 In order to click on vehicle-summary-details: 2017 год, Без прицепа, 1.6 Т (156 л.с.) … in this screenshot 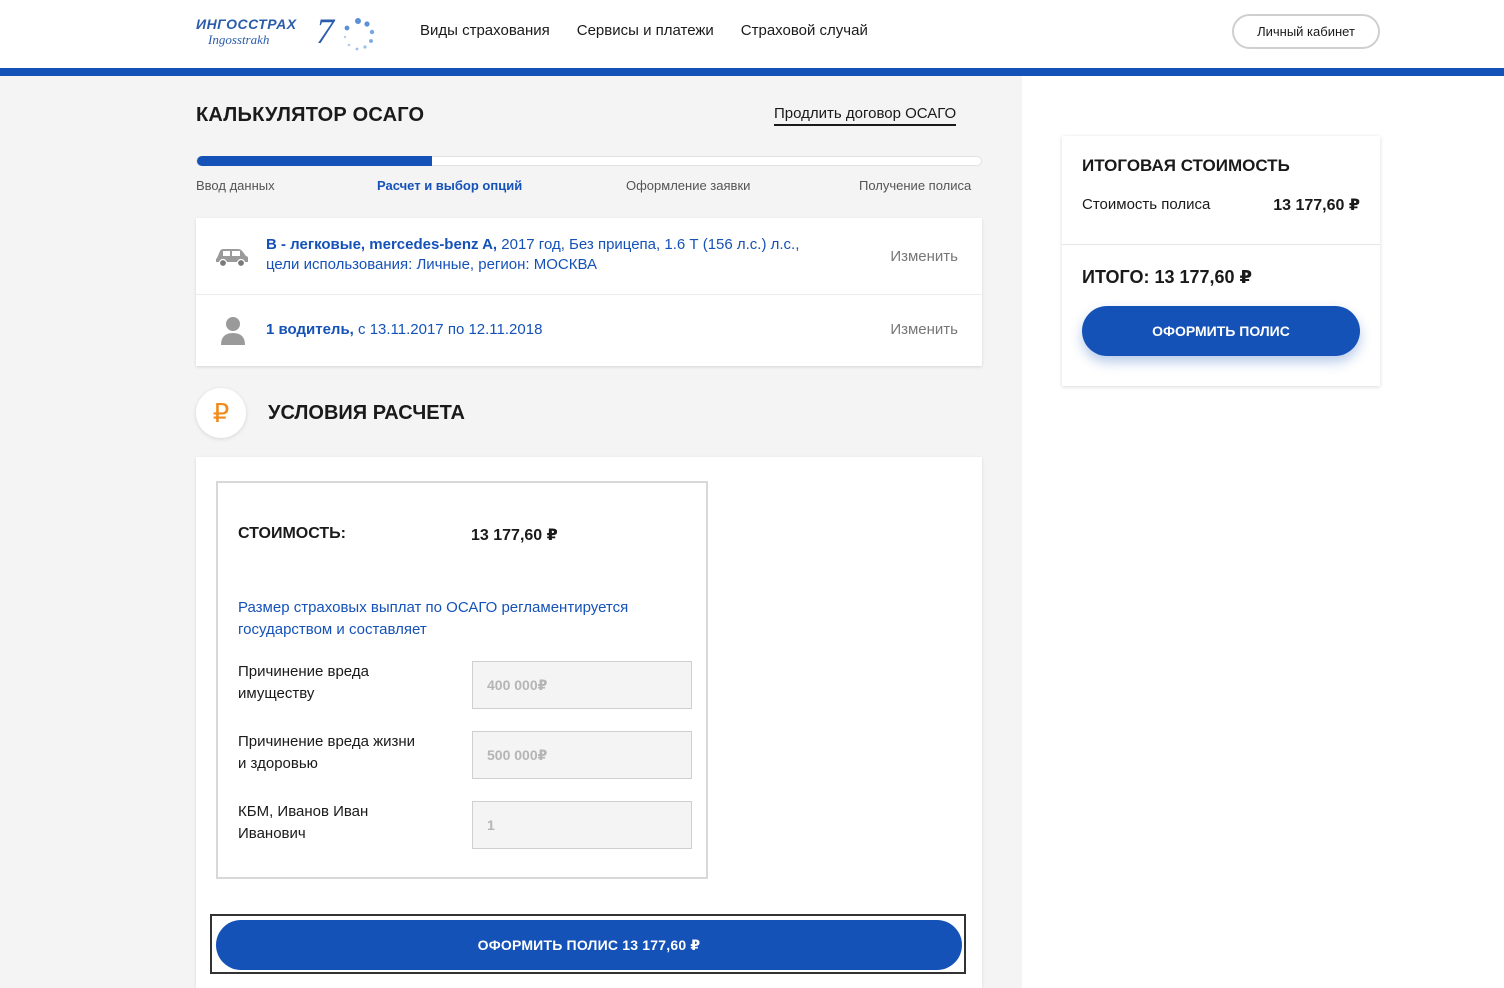, I will do `click(648, 244)`.